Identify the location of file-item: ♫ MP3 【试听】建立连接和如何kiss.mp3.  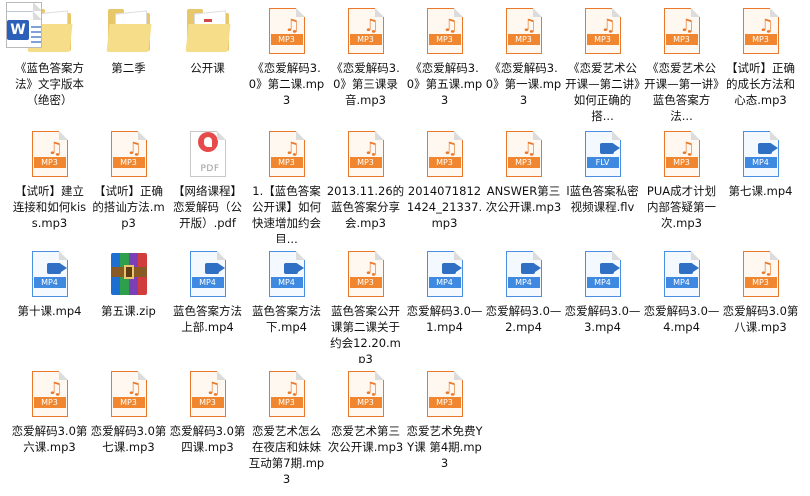
(49, 183).